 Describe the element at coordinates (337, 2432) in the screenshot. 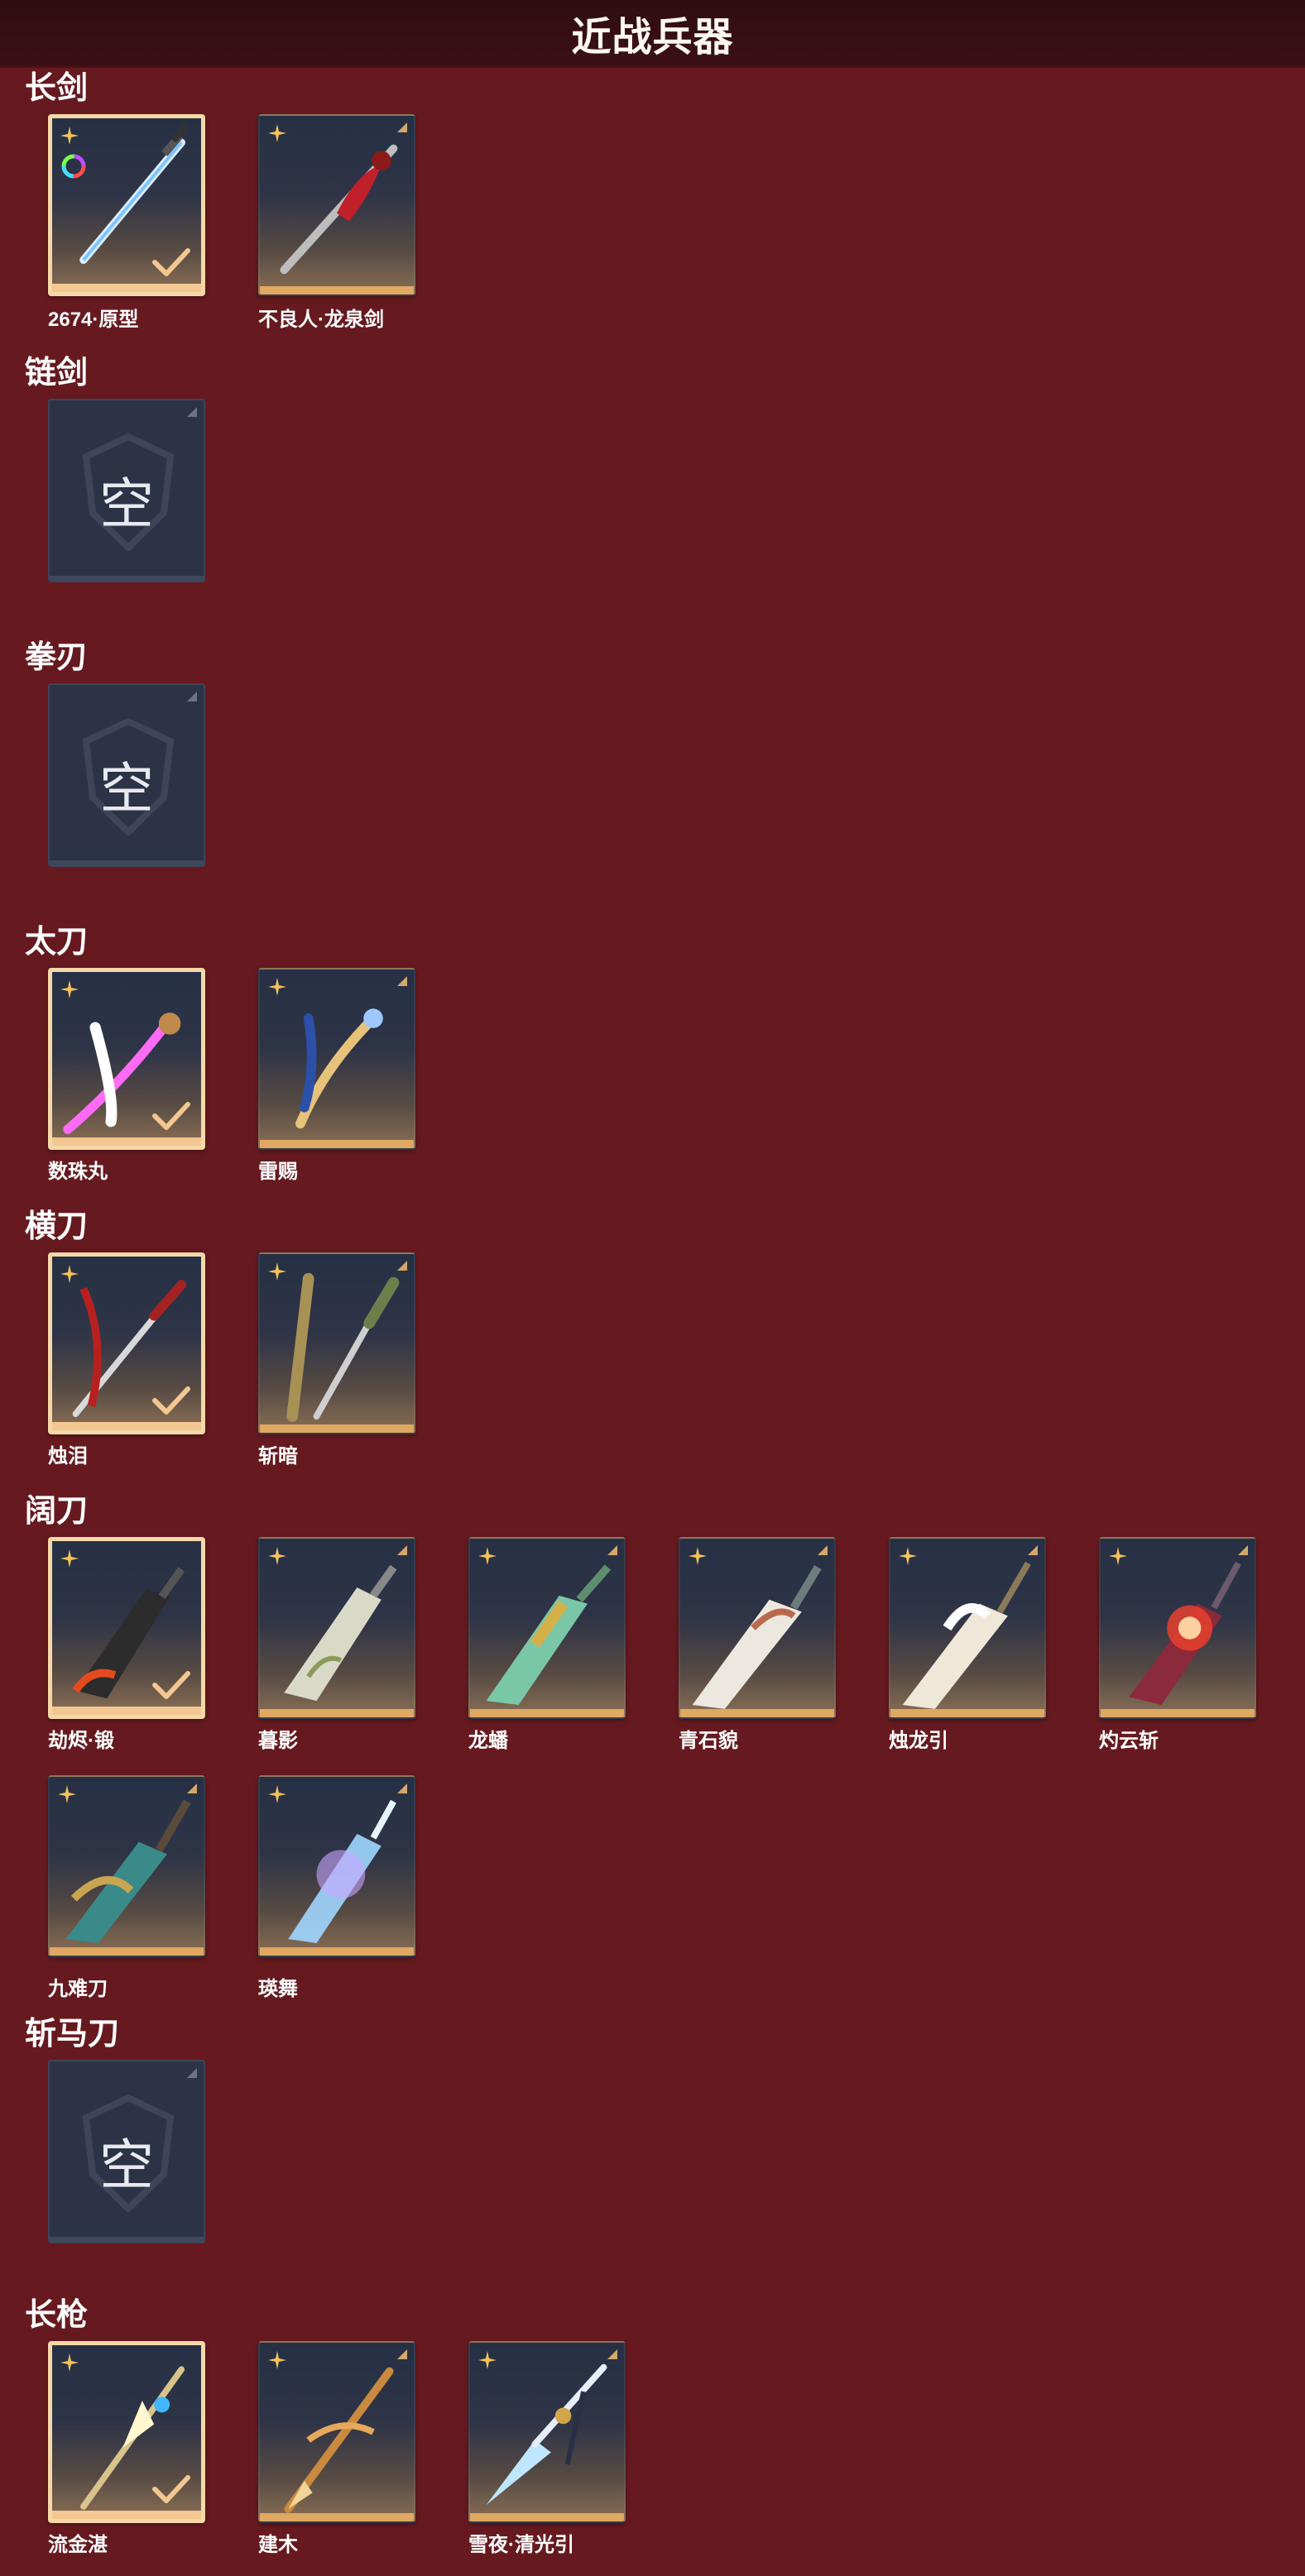

I see `weapon-card-jianmu` at that location.